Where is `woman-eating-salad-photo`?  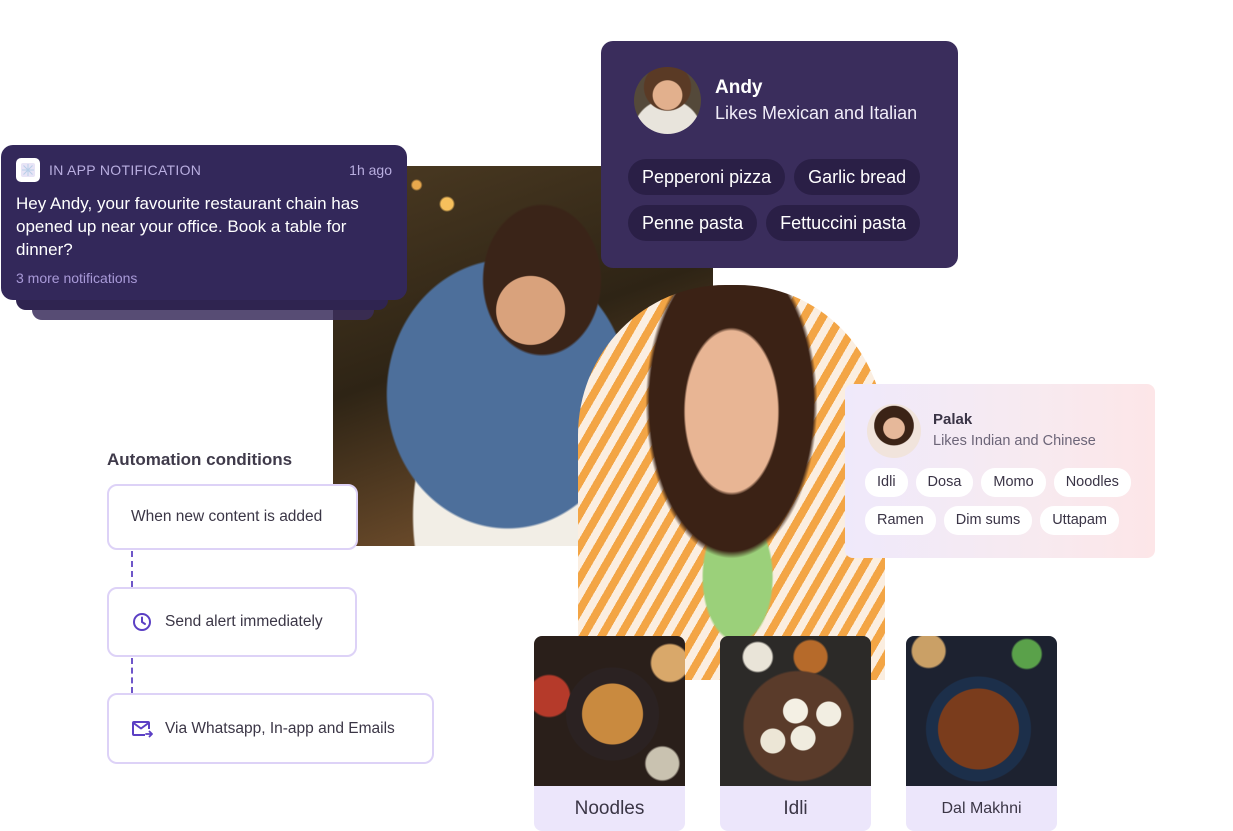 woman-eating-salad-photo is located at coordinates (731, 482).